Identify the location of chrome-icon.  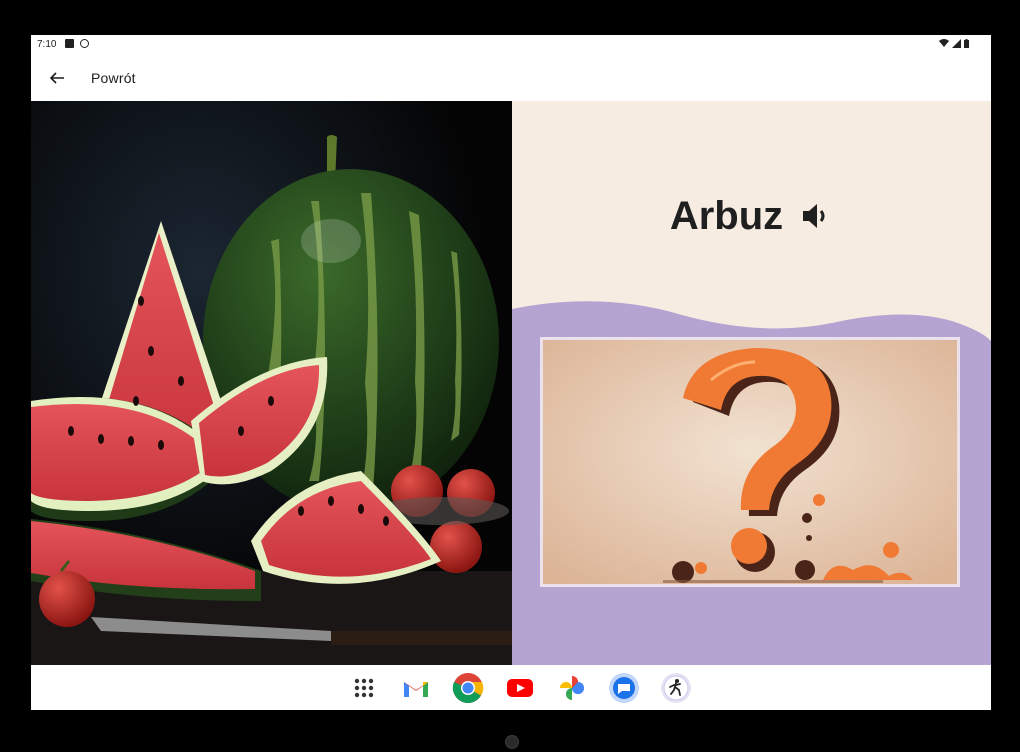
(468, 688).